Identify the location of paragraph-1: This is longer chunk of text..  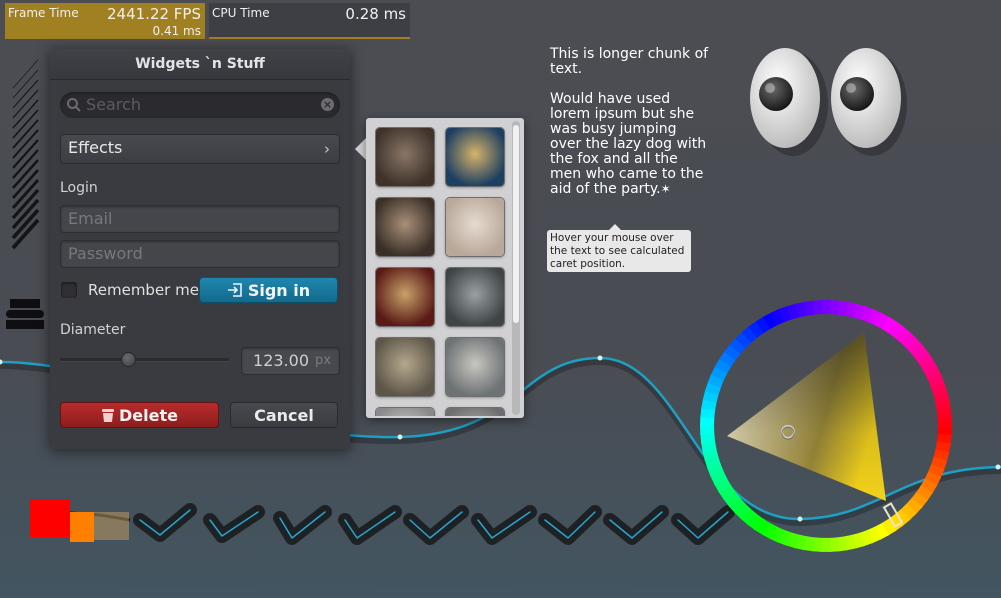
(629, 61).